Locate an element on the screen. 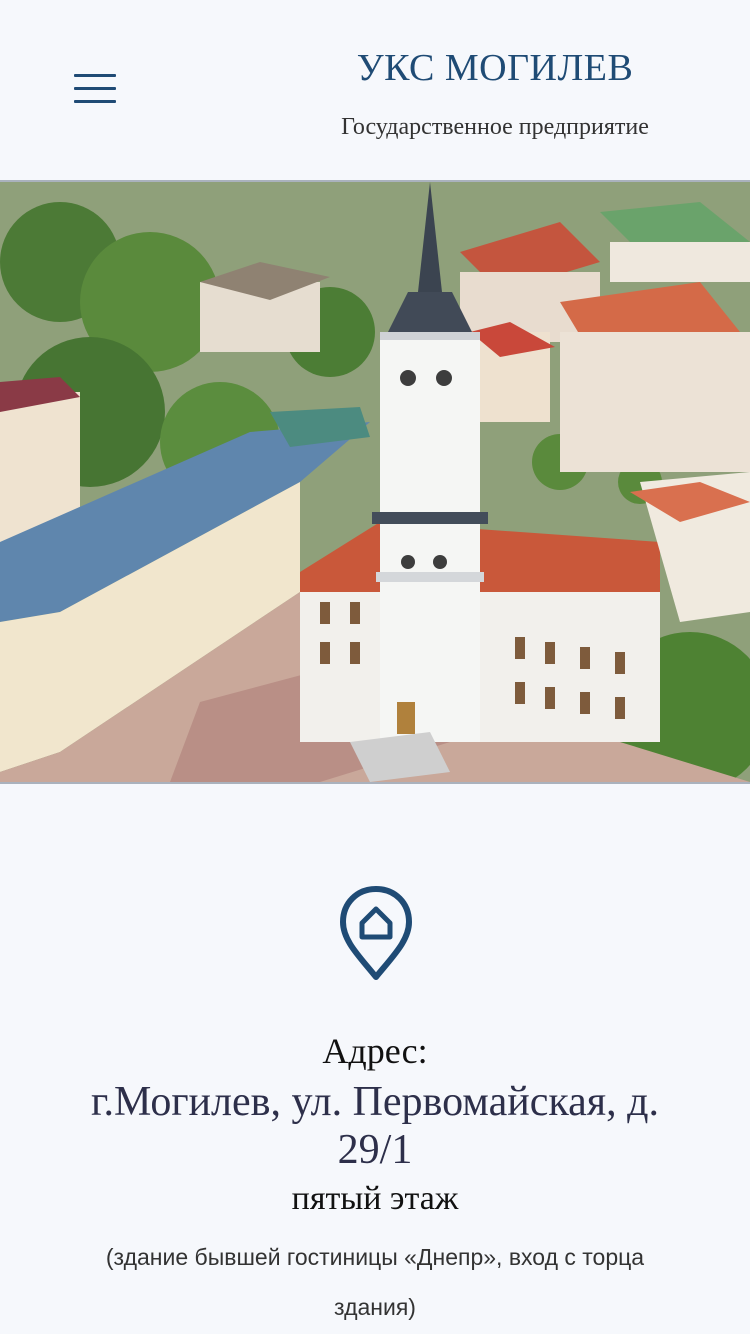 This screenshot has height=1334, width=750. site-title: УКС МОГИЛЕВ is located at coordinates (495, 68).